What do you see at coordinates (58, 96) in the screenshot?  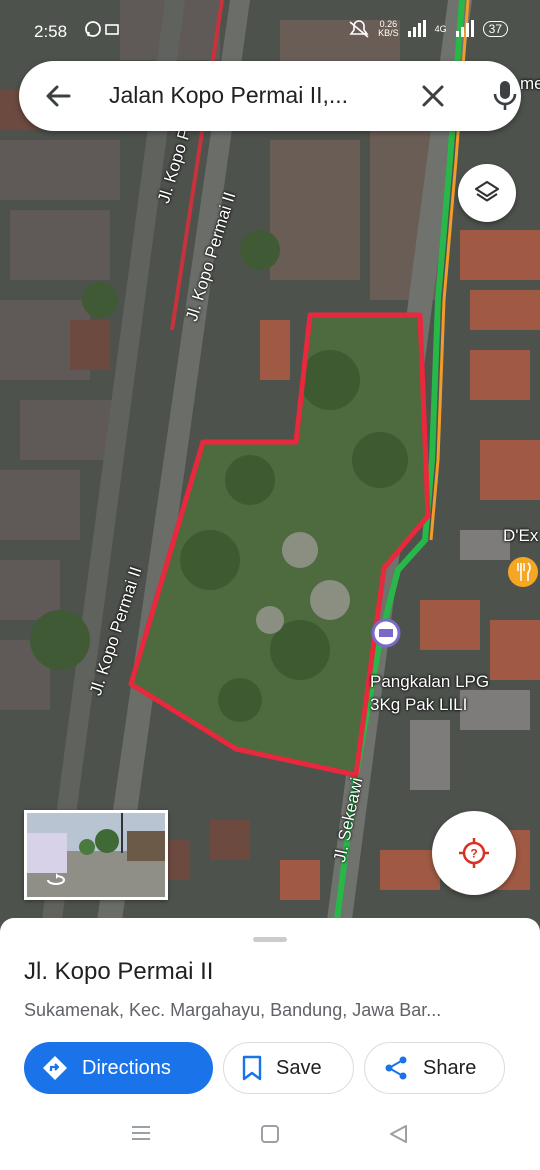 I see `back-arrow-icon` at bounding box center [58, 96].